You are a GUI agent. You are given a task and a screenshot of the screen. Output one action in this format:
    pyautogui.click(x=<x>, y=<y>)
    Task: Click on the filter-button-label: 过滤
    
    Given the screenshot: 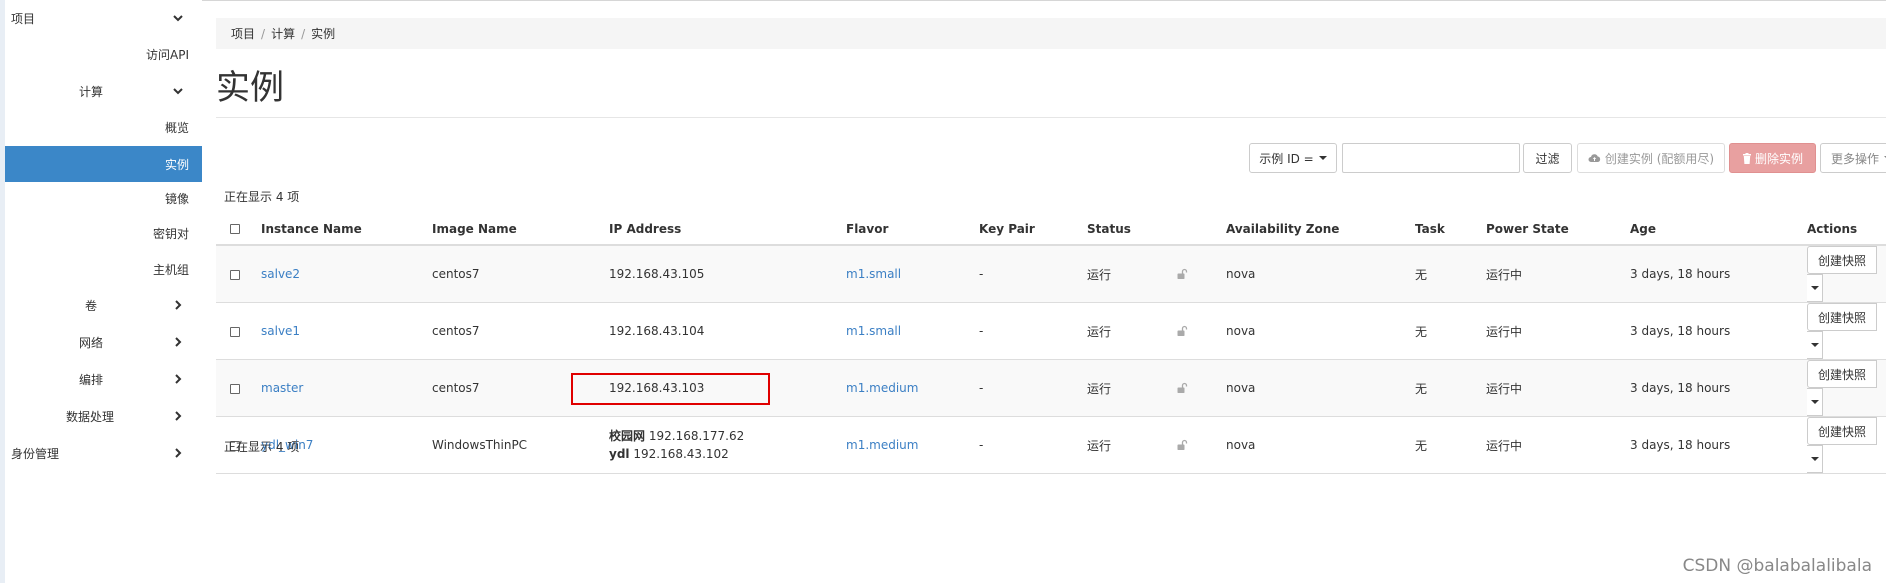 What is the action you would take?
    pyautogui.click(x=1547, y=158)
    